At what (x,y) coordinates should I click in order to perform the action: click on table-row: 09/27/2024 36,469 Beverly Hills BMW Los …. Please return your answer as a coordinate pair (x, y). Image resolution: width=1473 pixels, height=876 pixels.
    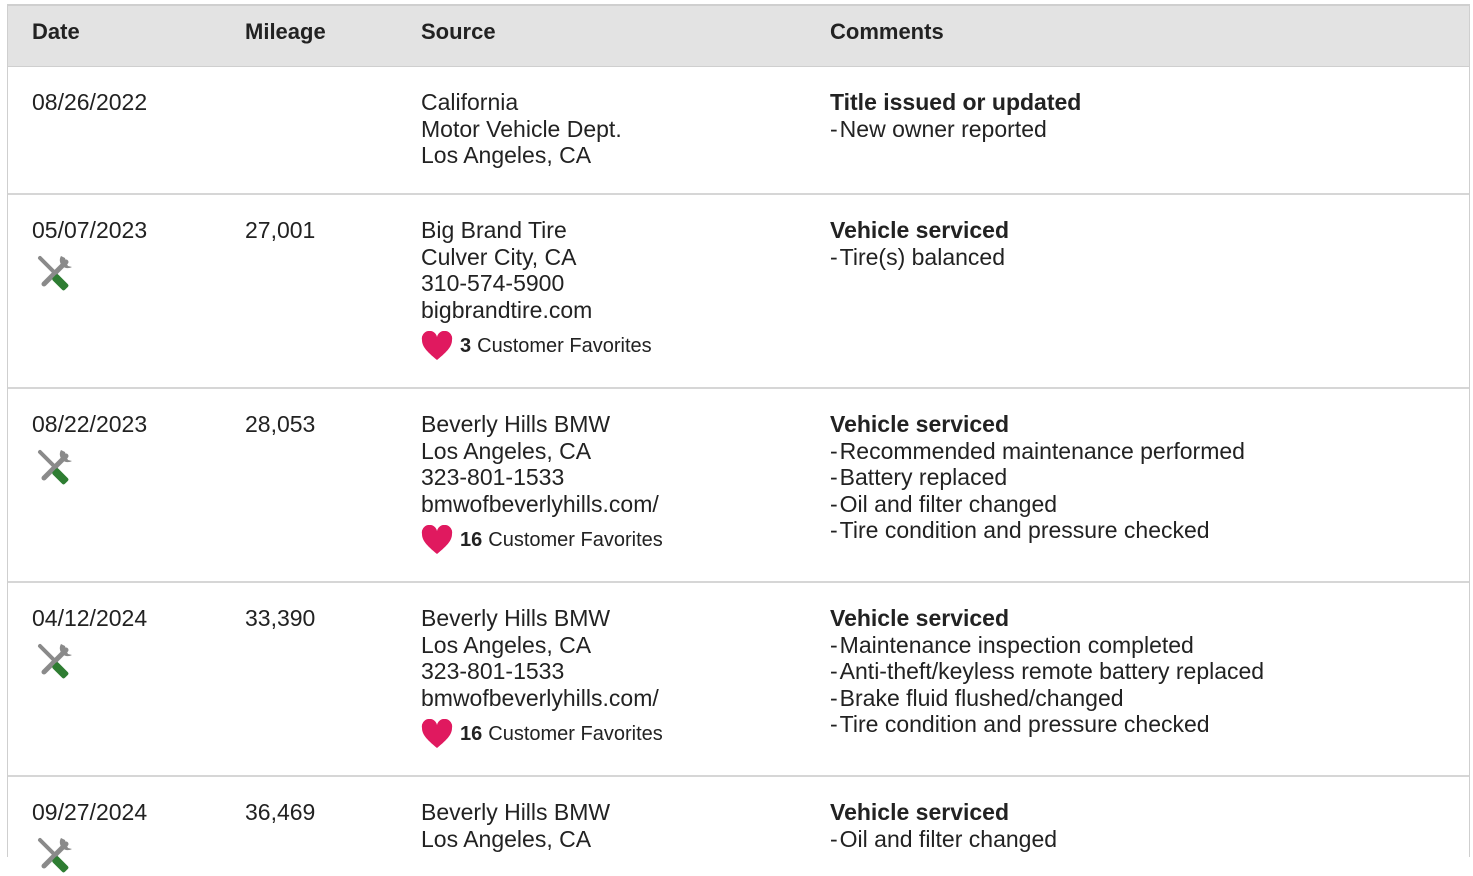
    Looking at the image, I should click on (738, 824).